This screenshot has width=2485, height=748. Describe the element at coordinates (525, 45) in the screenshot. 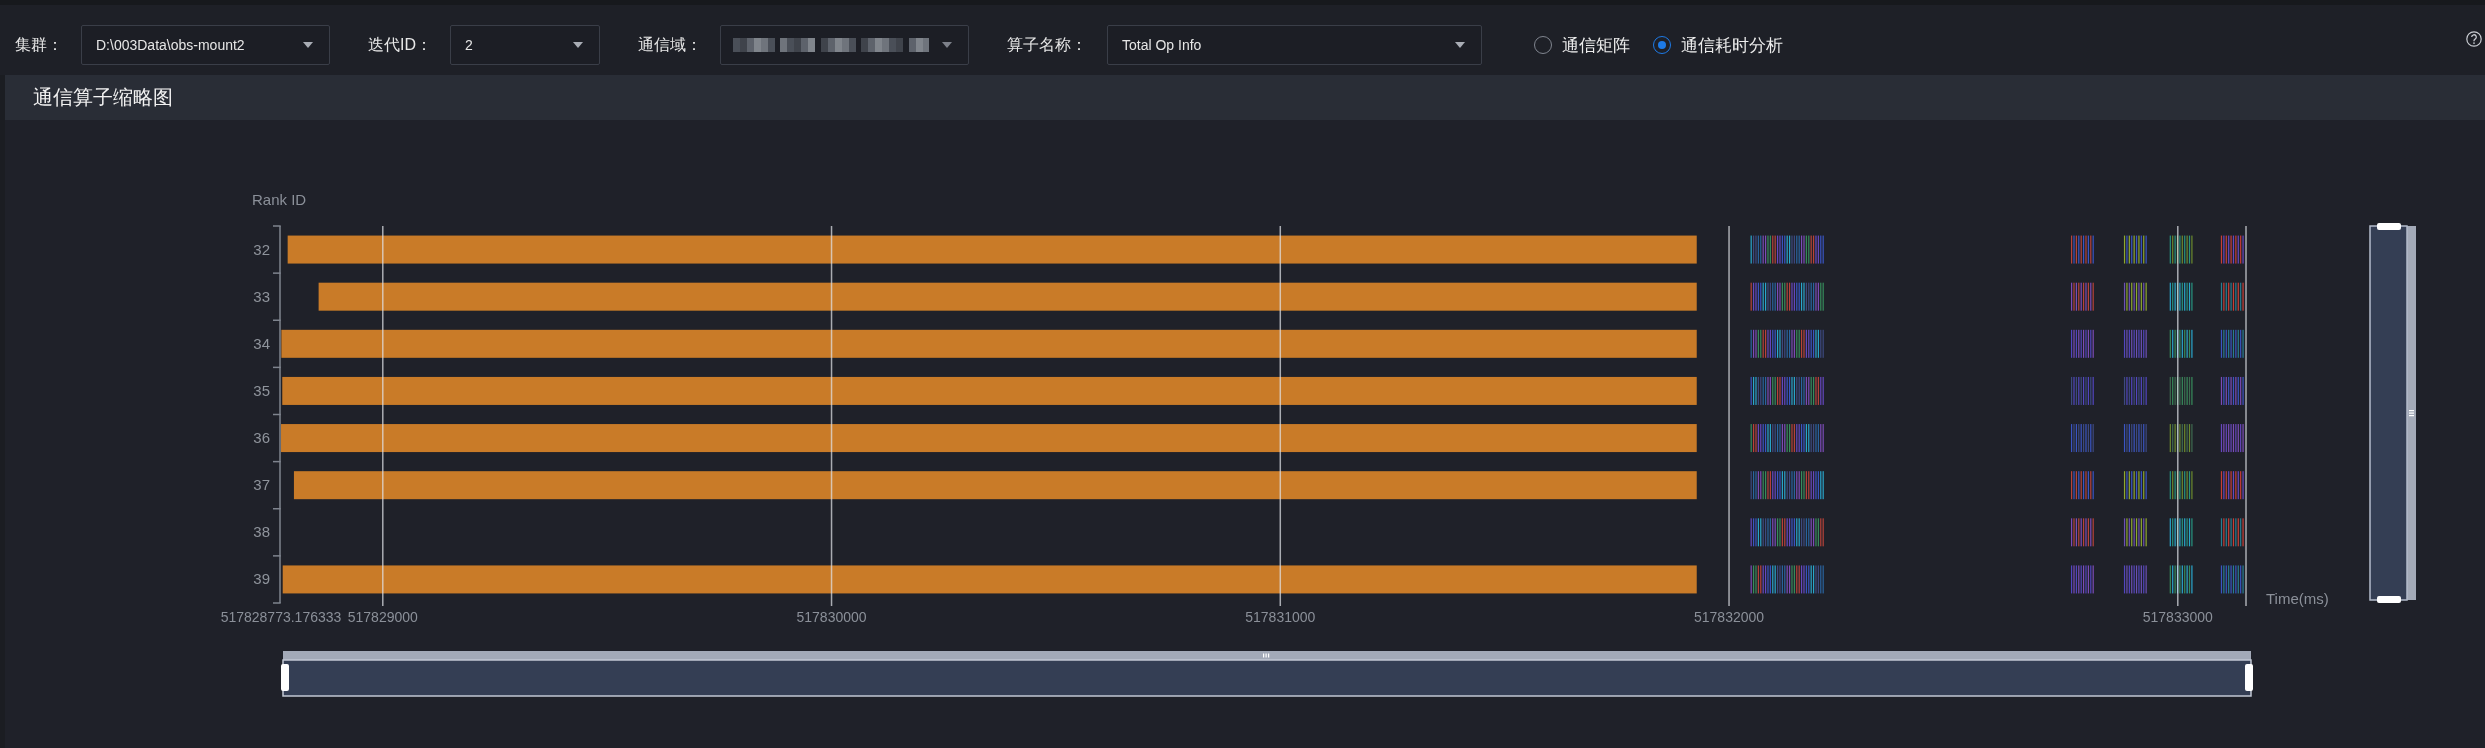

I see `dropdown: 2` at that location.